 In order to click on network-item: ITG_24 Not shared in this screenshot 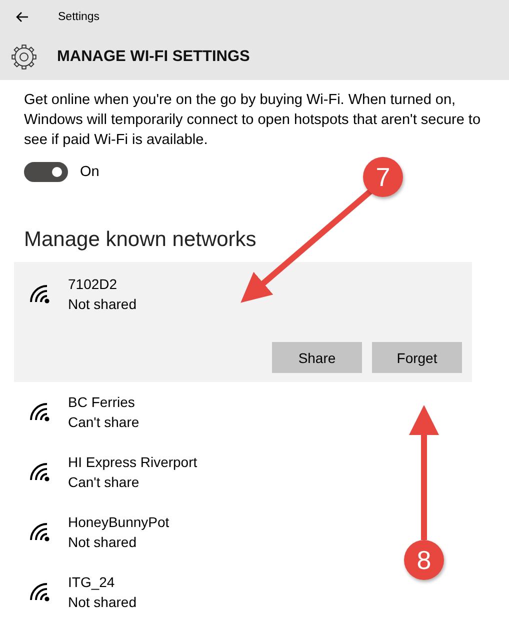, I will do `click(82, 592)`.